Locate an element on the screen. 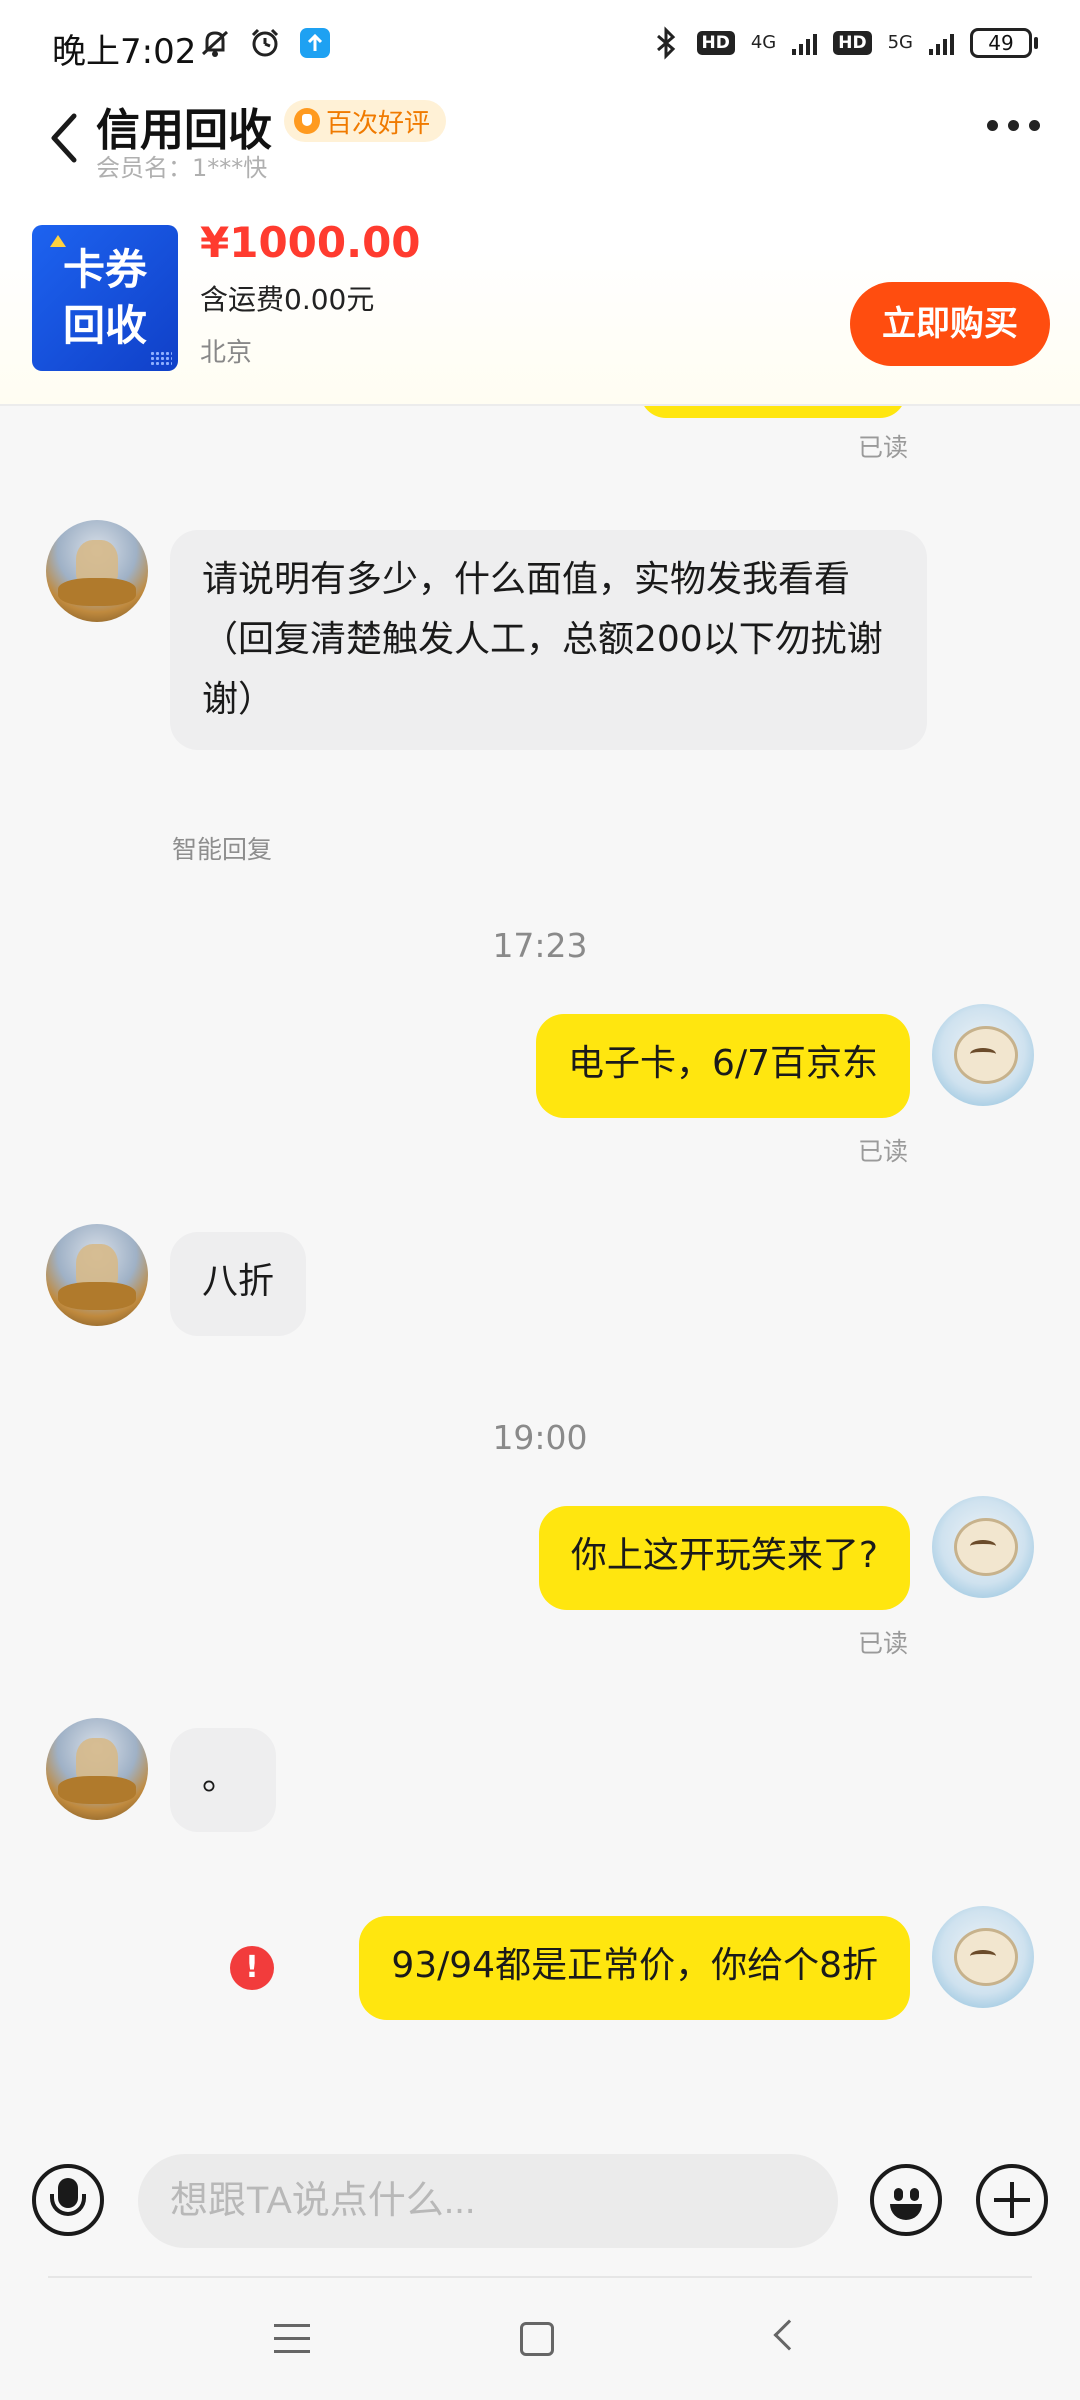 This screenshot has width=1080, height=2400. message-bubble-in: 。 is located at coordinates (223, 1780).